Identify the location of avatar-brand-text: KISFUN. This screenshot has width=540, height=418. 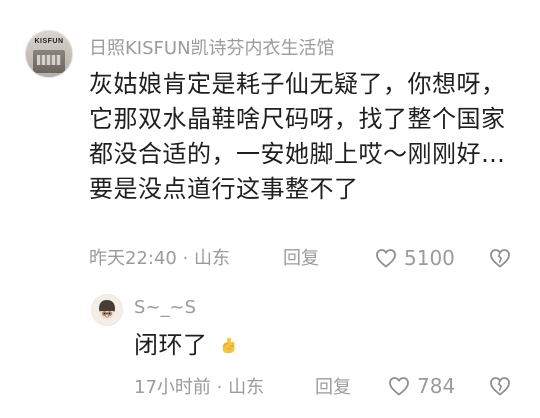
(49, 41).